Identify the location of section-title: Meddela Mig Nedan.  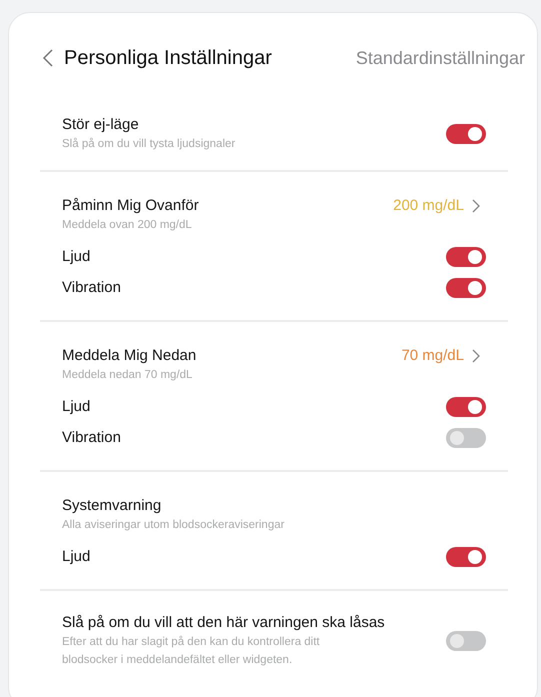
(129, 356).